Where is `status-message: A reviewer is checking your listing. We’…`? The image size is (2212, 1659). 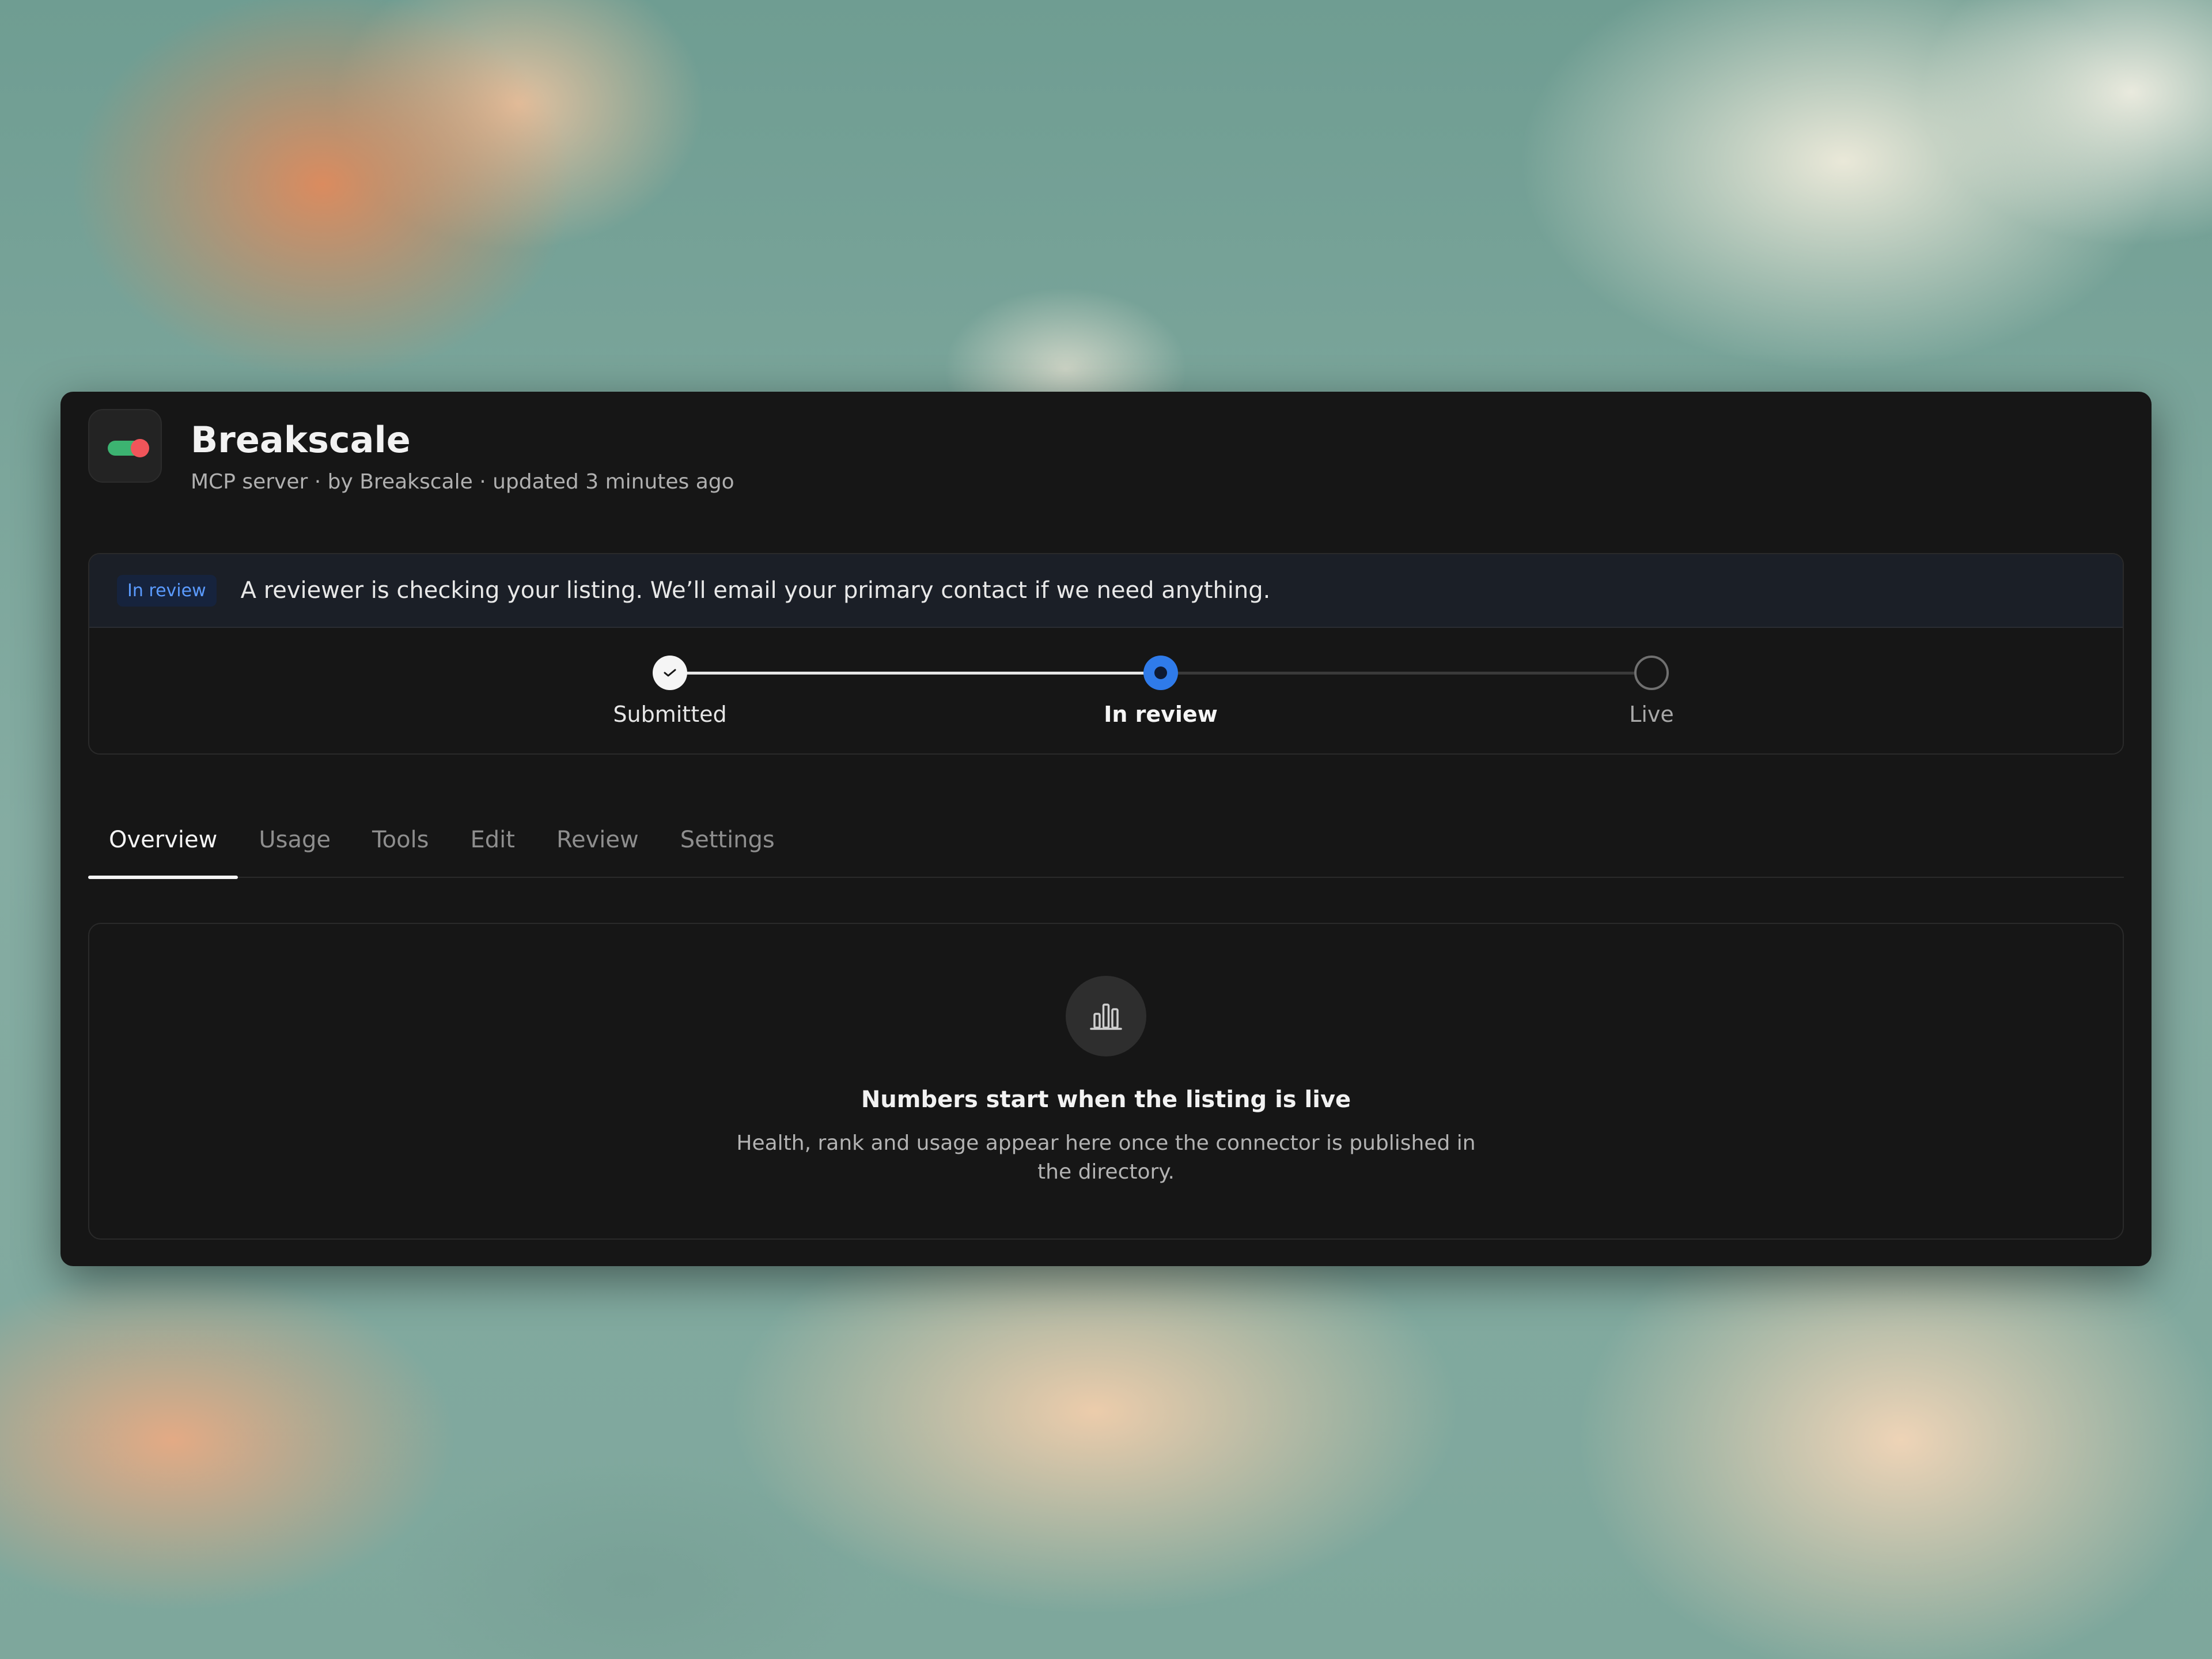
status-message: A reviewer is checking your listing. We’… is located at coordinates (755, 590).